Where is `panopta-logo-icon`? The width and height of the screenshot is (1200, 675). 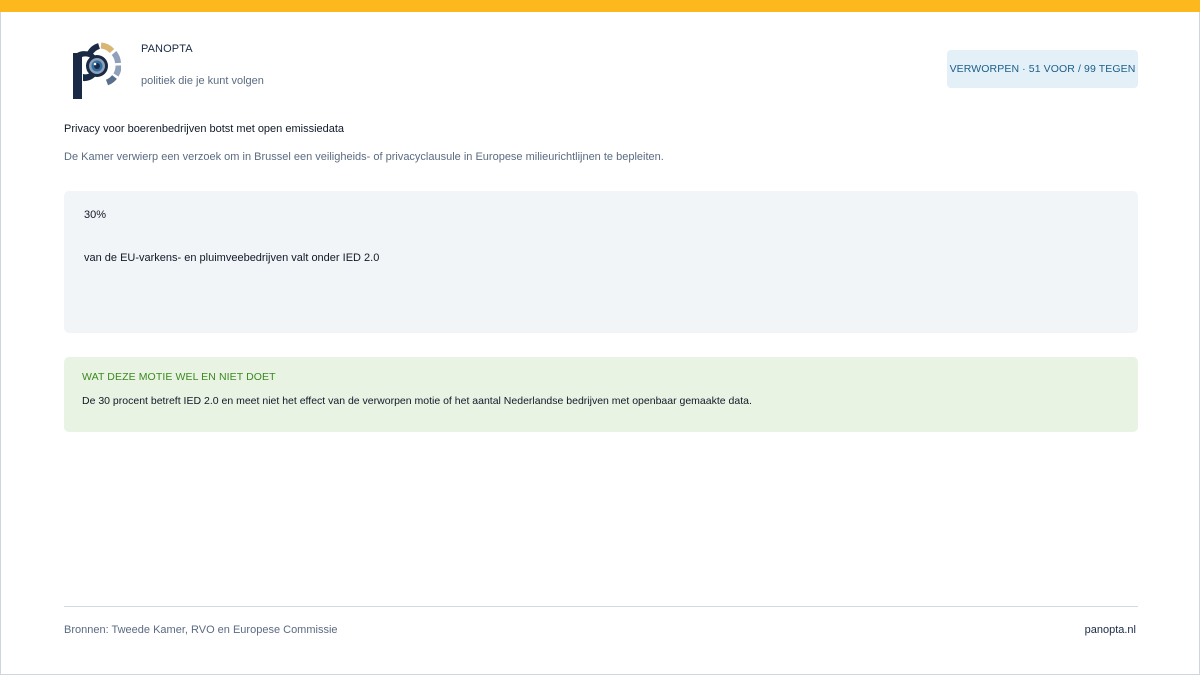
panopta-logo-icon is located at coordinates (95, 71).